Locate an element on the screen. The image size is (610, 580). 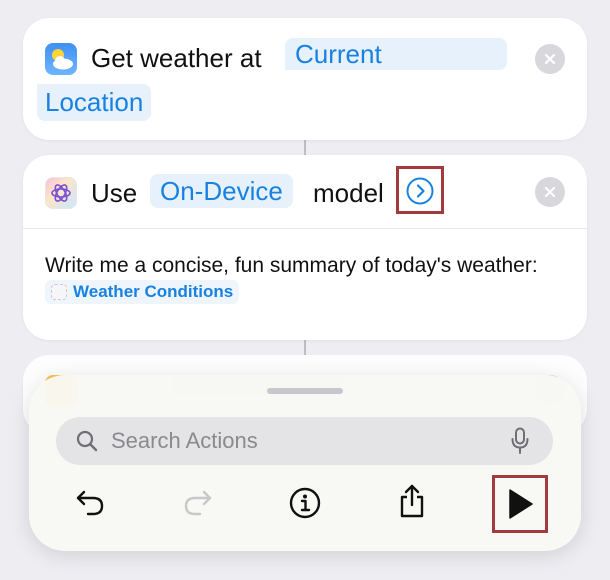
weather-conditions-variable: Weather Conditions is located at coordinates (142, 292).